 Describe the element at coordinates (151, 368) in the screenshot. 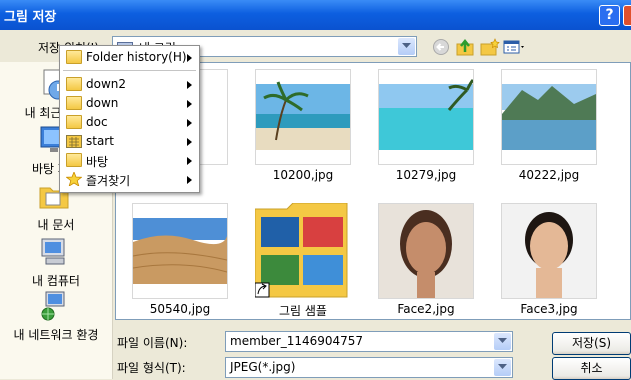

I see `filetype-label: 파일 형식(T):` at that location.